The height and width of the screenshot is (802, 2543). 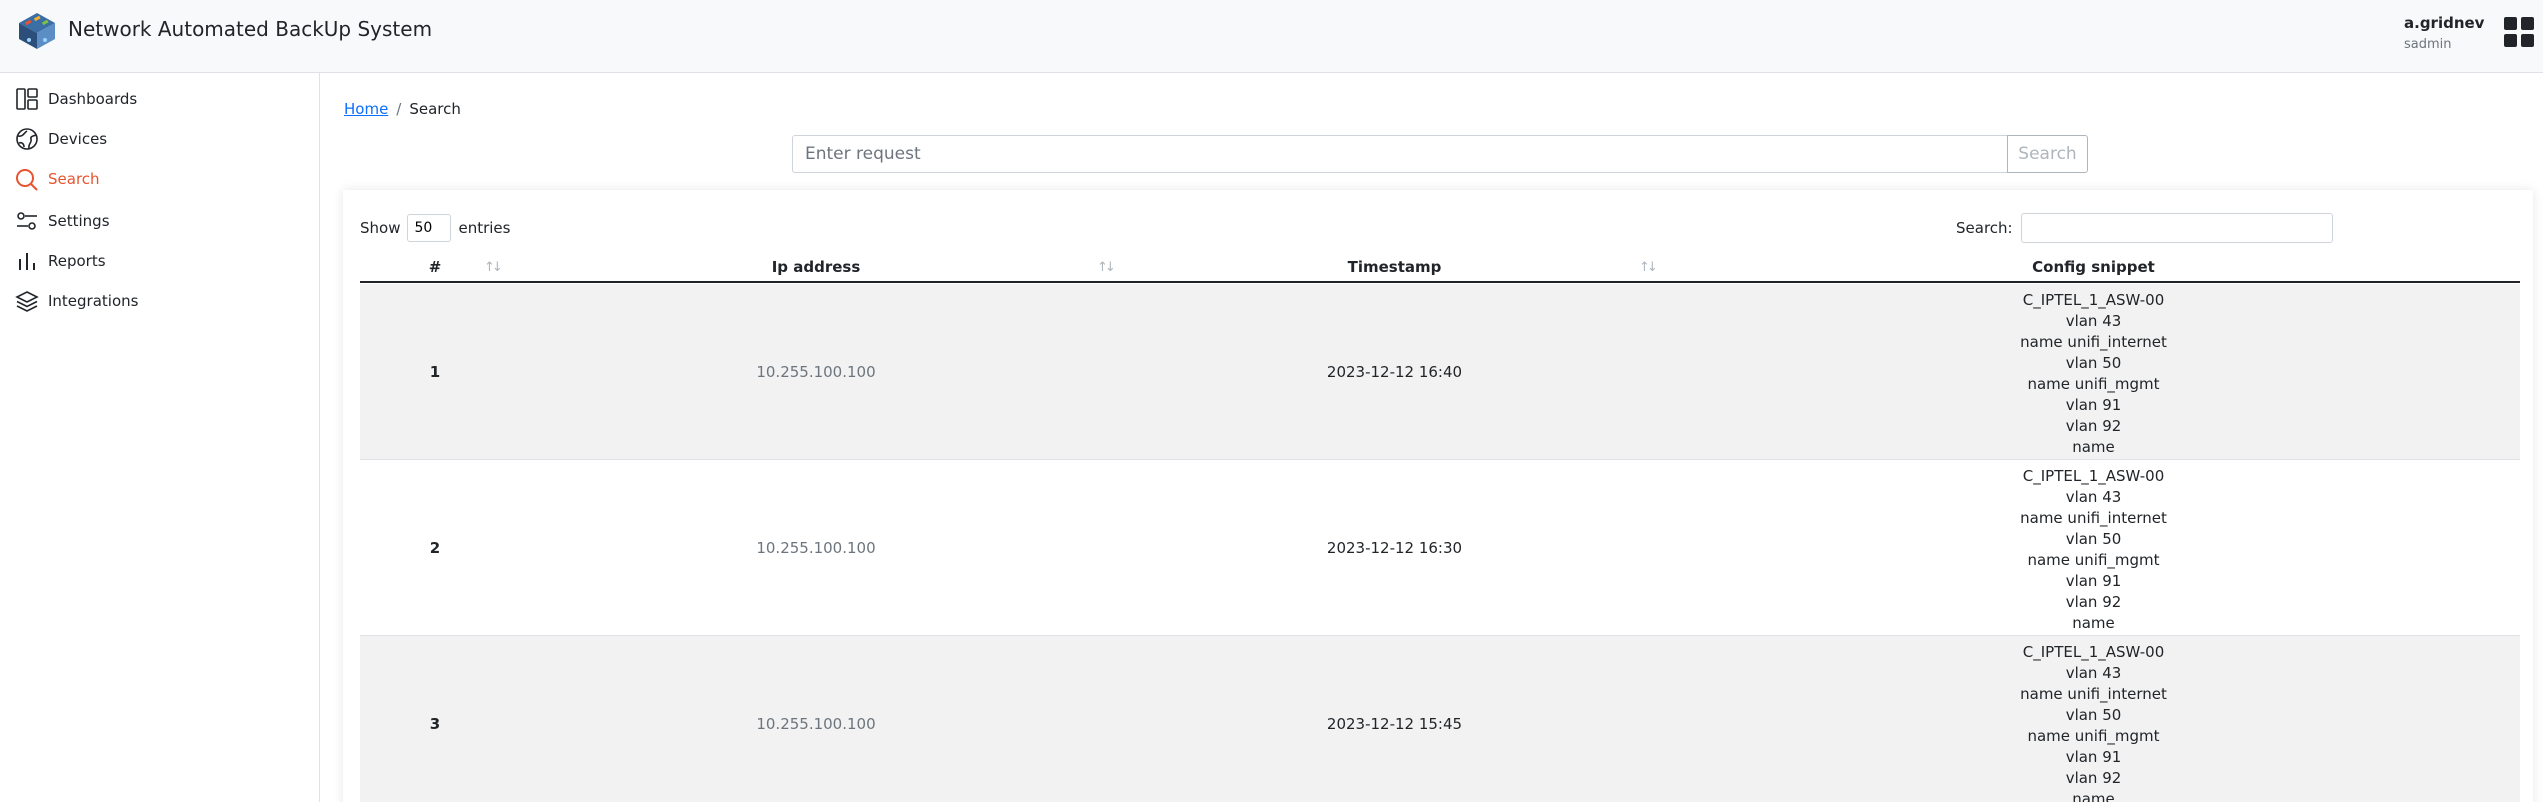 I want to click on dashboard-icon, so click(x=27, y=99).